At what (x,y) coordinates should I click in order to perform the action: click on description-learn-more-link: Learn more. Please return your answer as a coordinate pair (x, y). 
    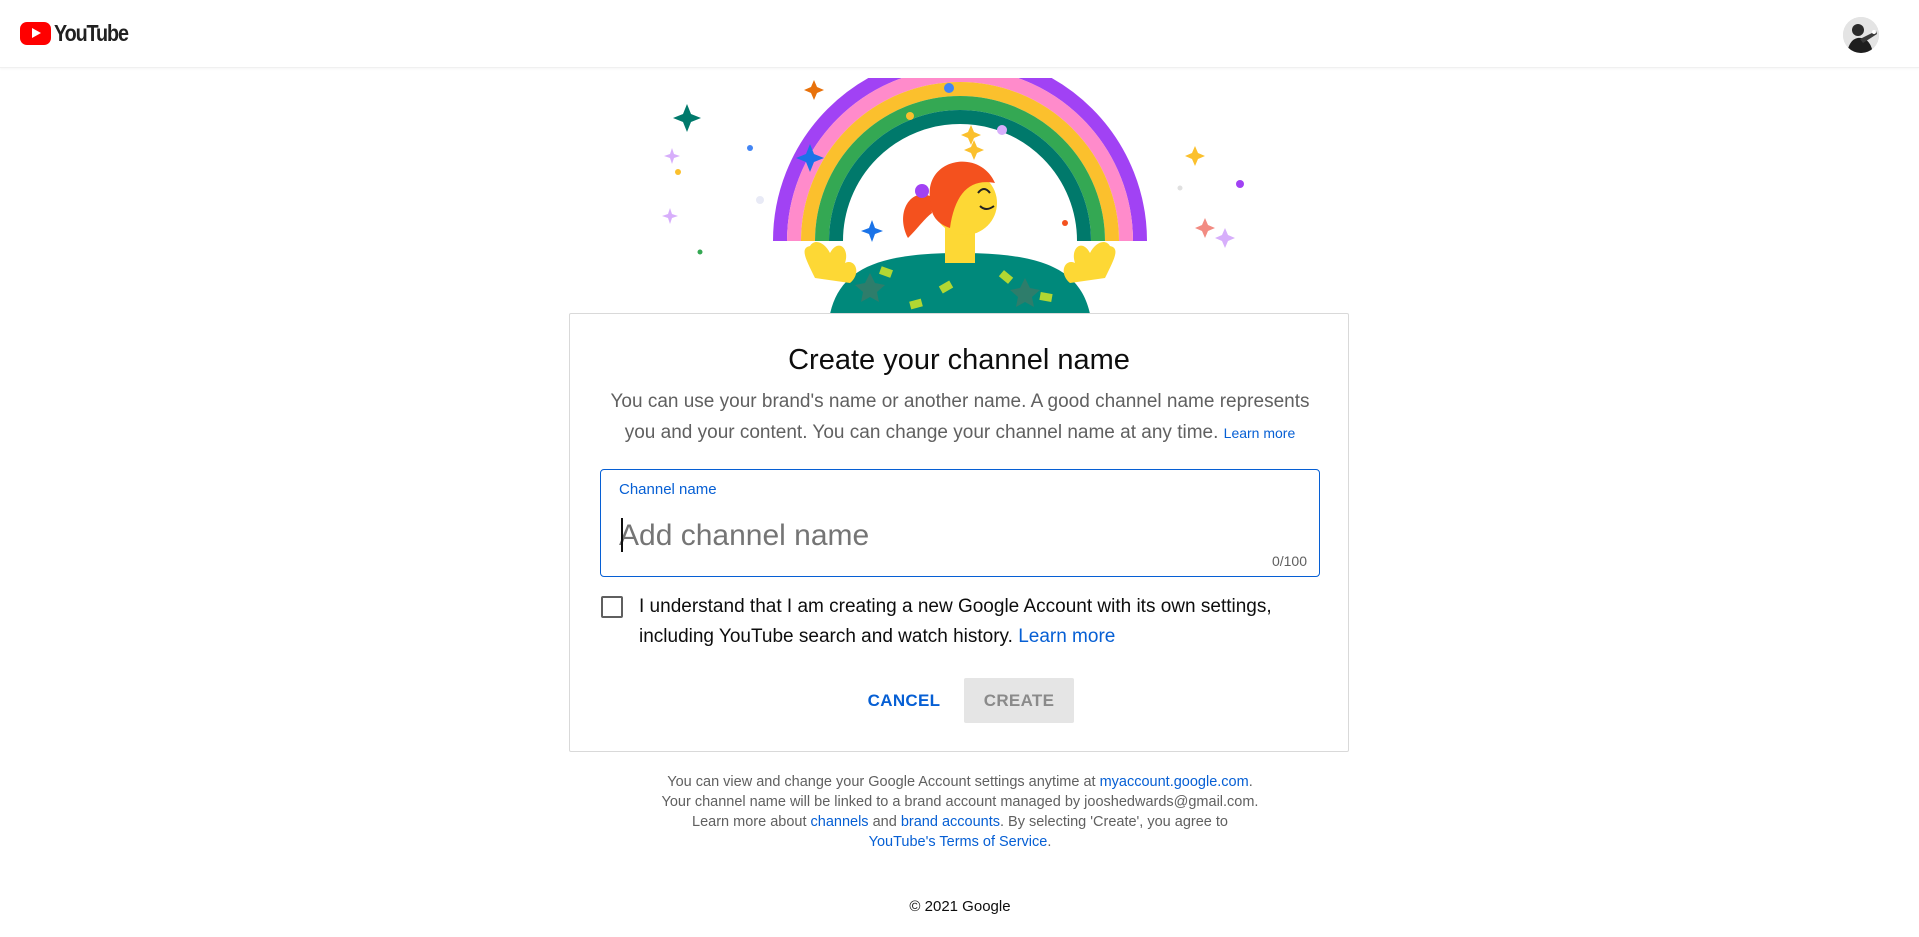
    Looking at the image, I should click on (1260, 433).